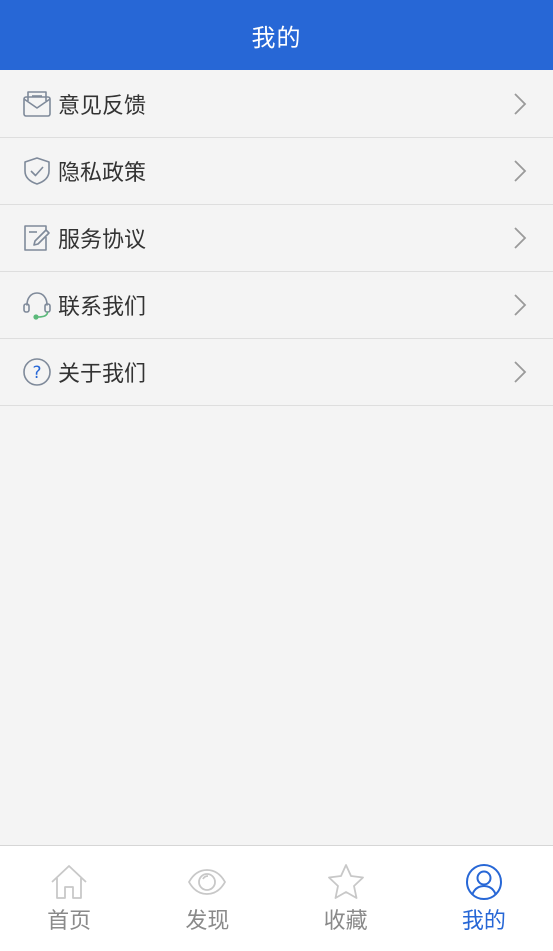 The image size is (553, 951). What do you see at coordinates (276, 37) in the screenshot?
I see `page-title: 我的` at bounding box center [276, 37].